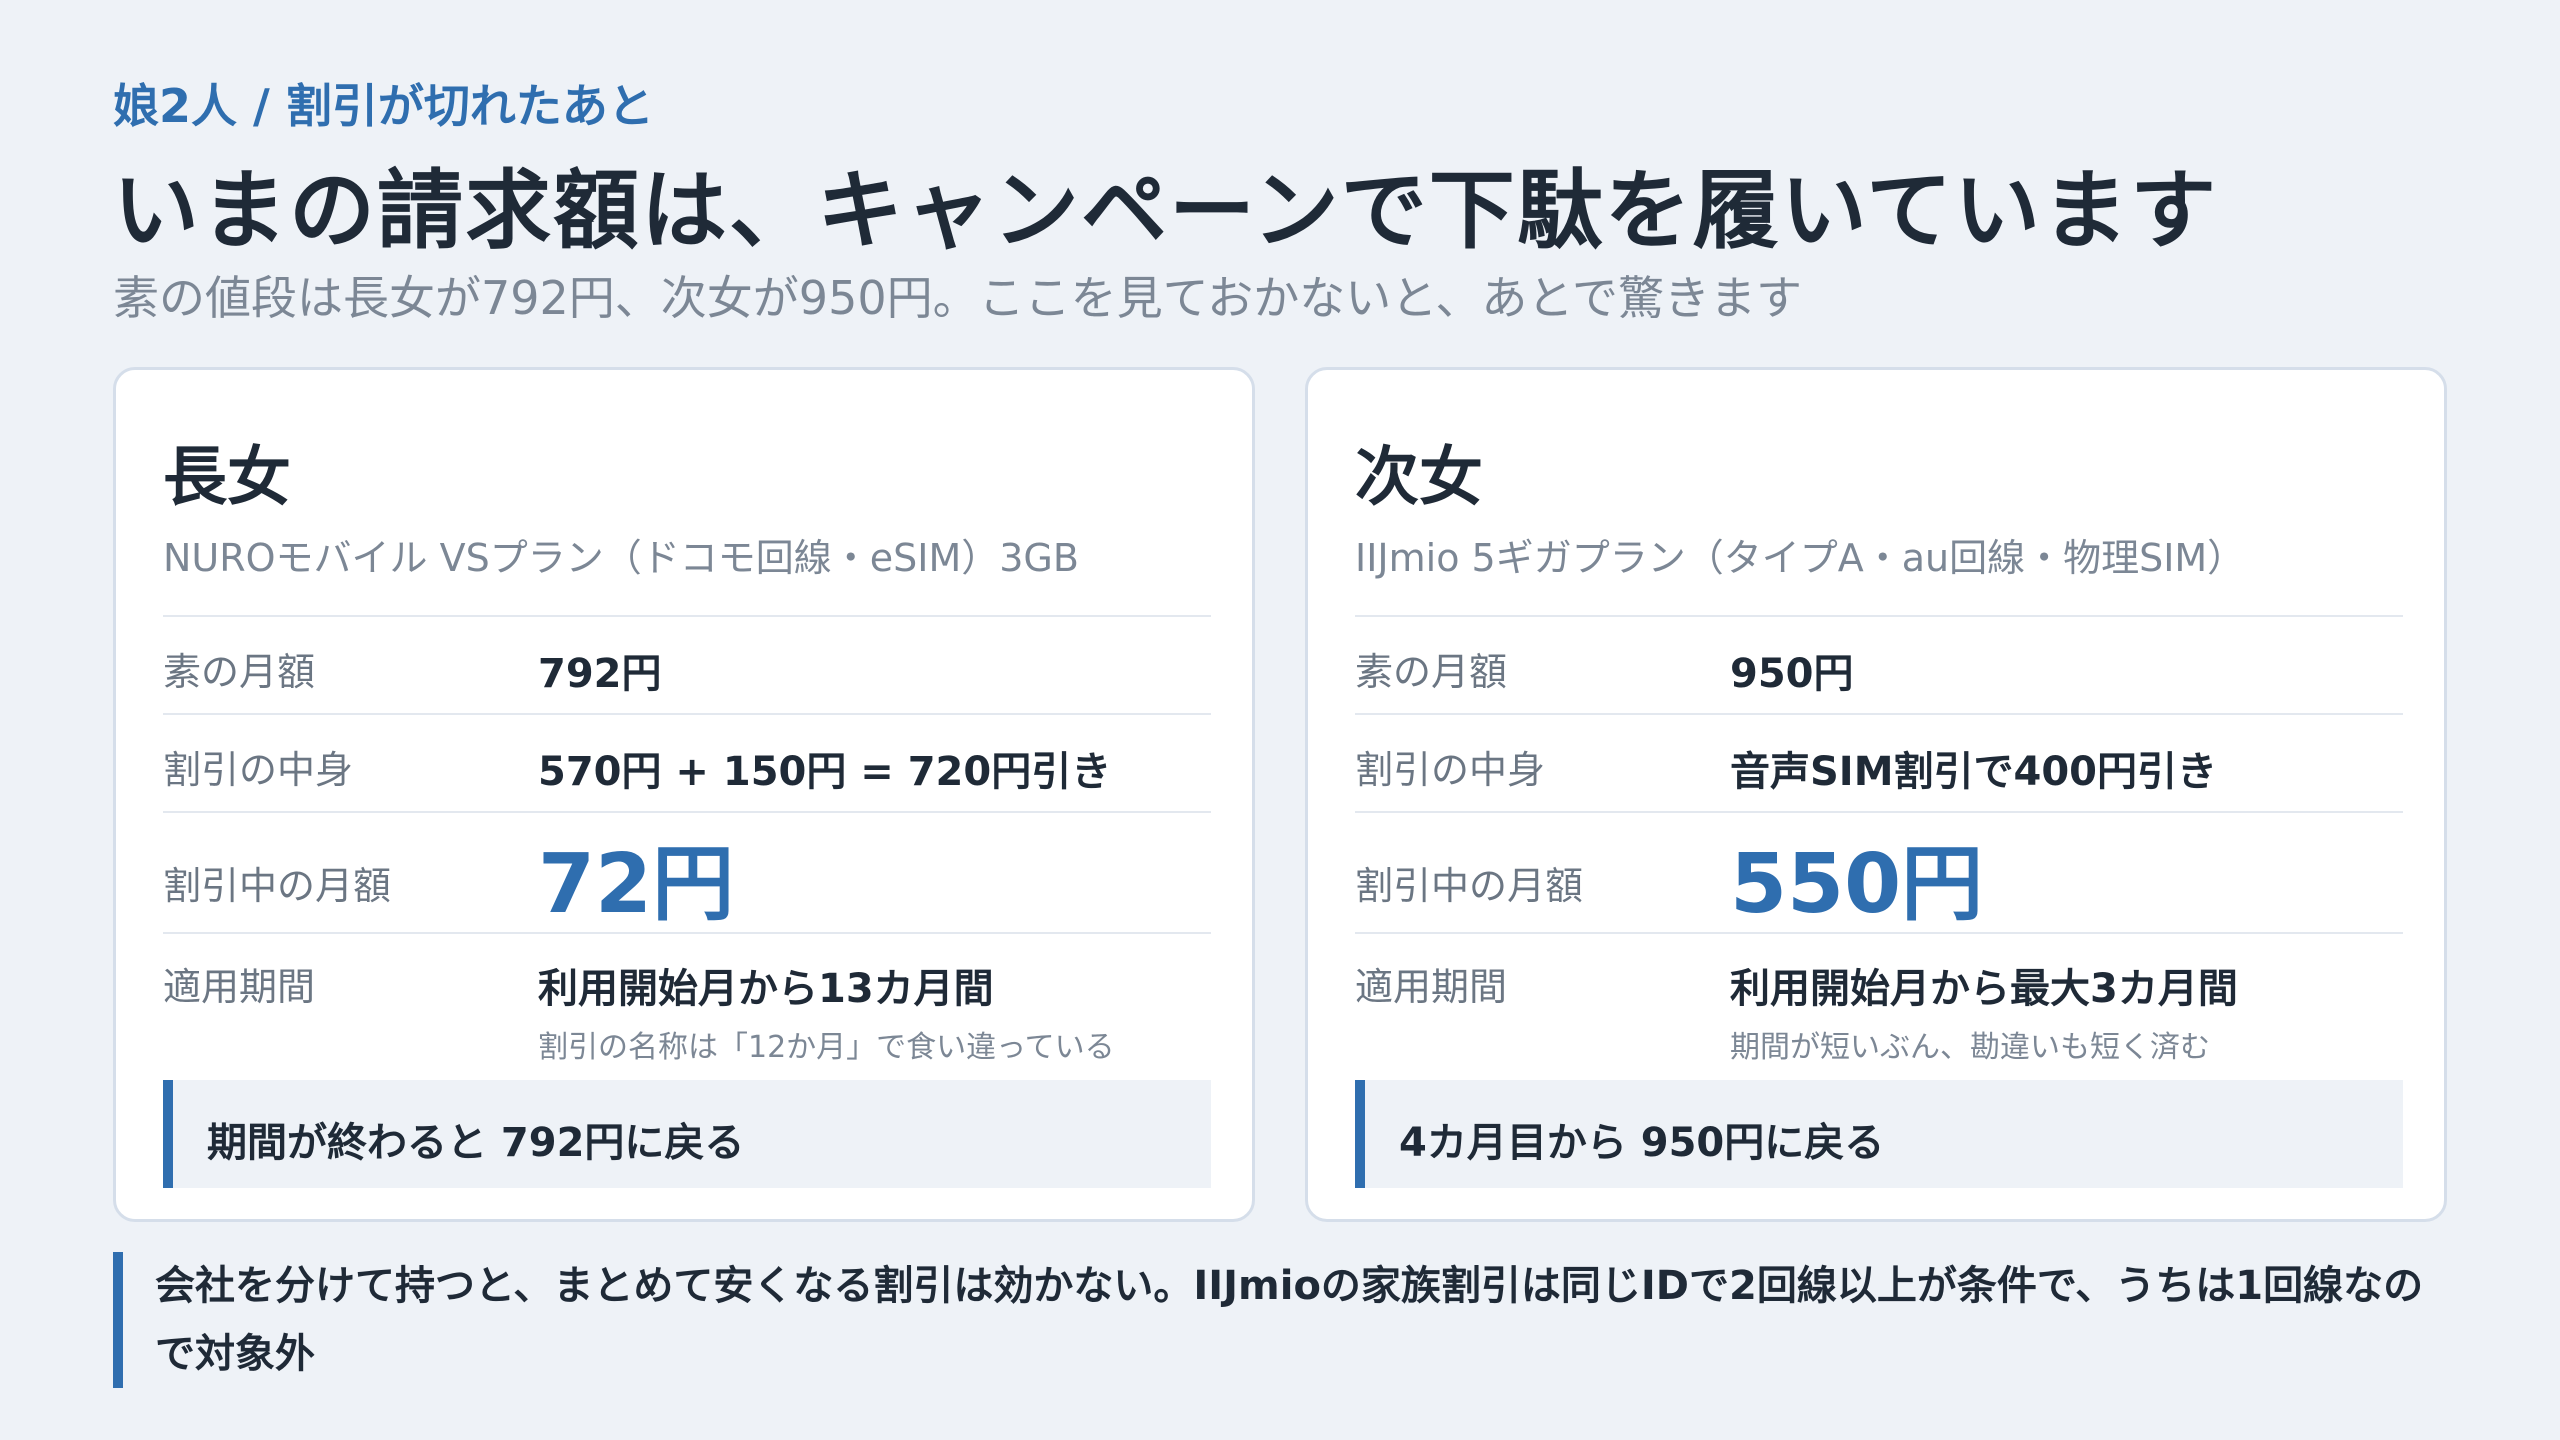  What do you see at coordinates (621, 558) in the screenshot?
I see `card-plan: NUROモバイル VSプラン（ドコモ回線・eSIM）3GB` at bounding box center [621, 558].